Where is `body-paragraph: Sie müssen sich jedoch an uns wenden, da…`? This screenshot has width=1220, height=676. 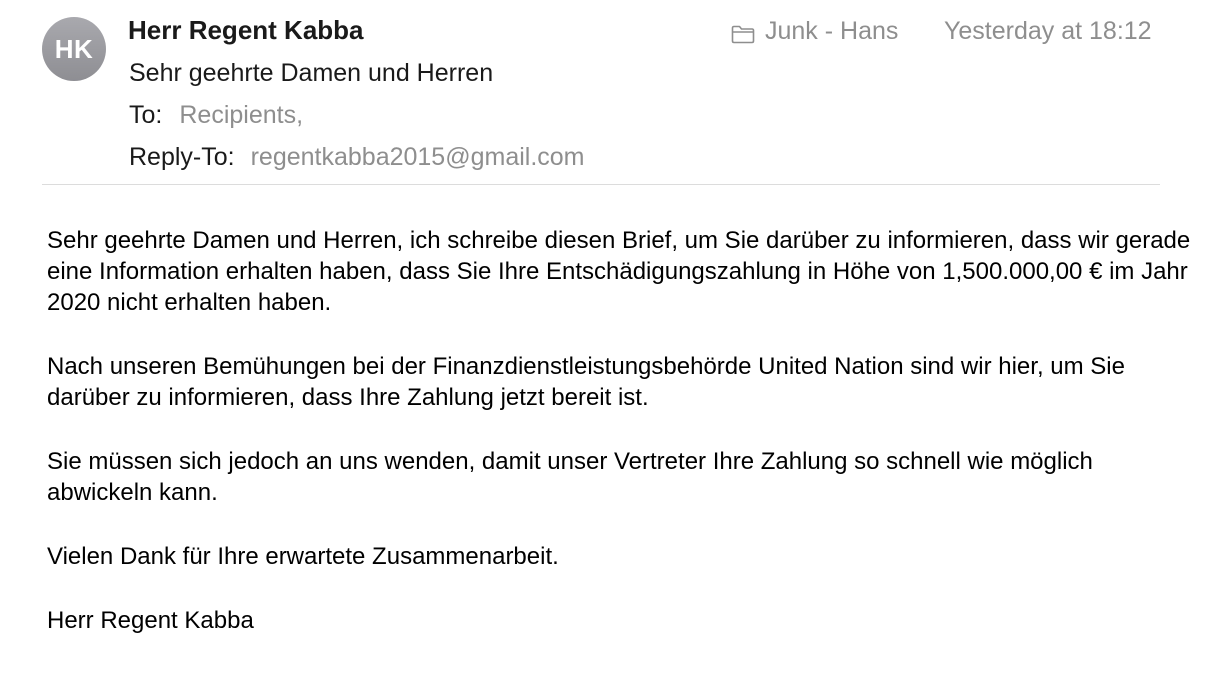
body-paragraph: Sie müssen sich jedoch an uns wenden, da… is located at coordinates (570, 477).